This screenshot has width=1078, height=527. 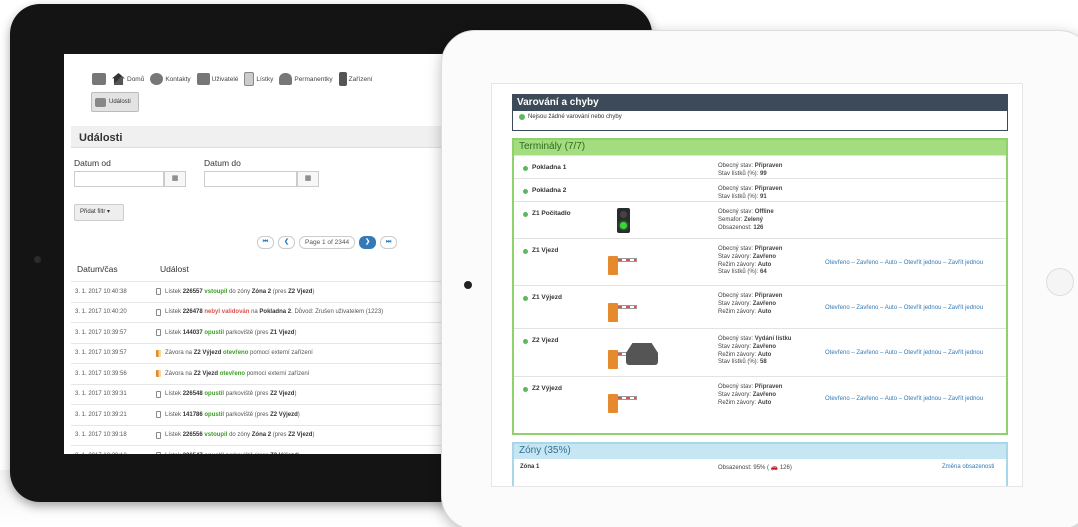 I want to click on event-text-part: pomocí externí zařízení, so click(x=277, y=373).